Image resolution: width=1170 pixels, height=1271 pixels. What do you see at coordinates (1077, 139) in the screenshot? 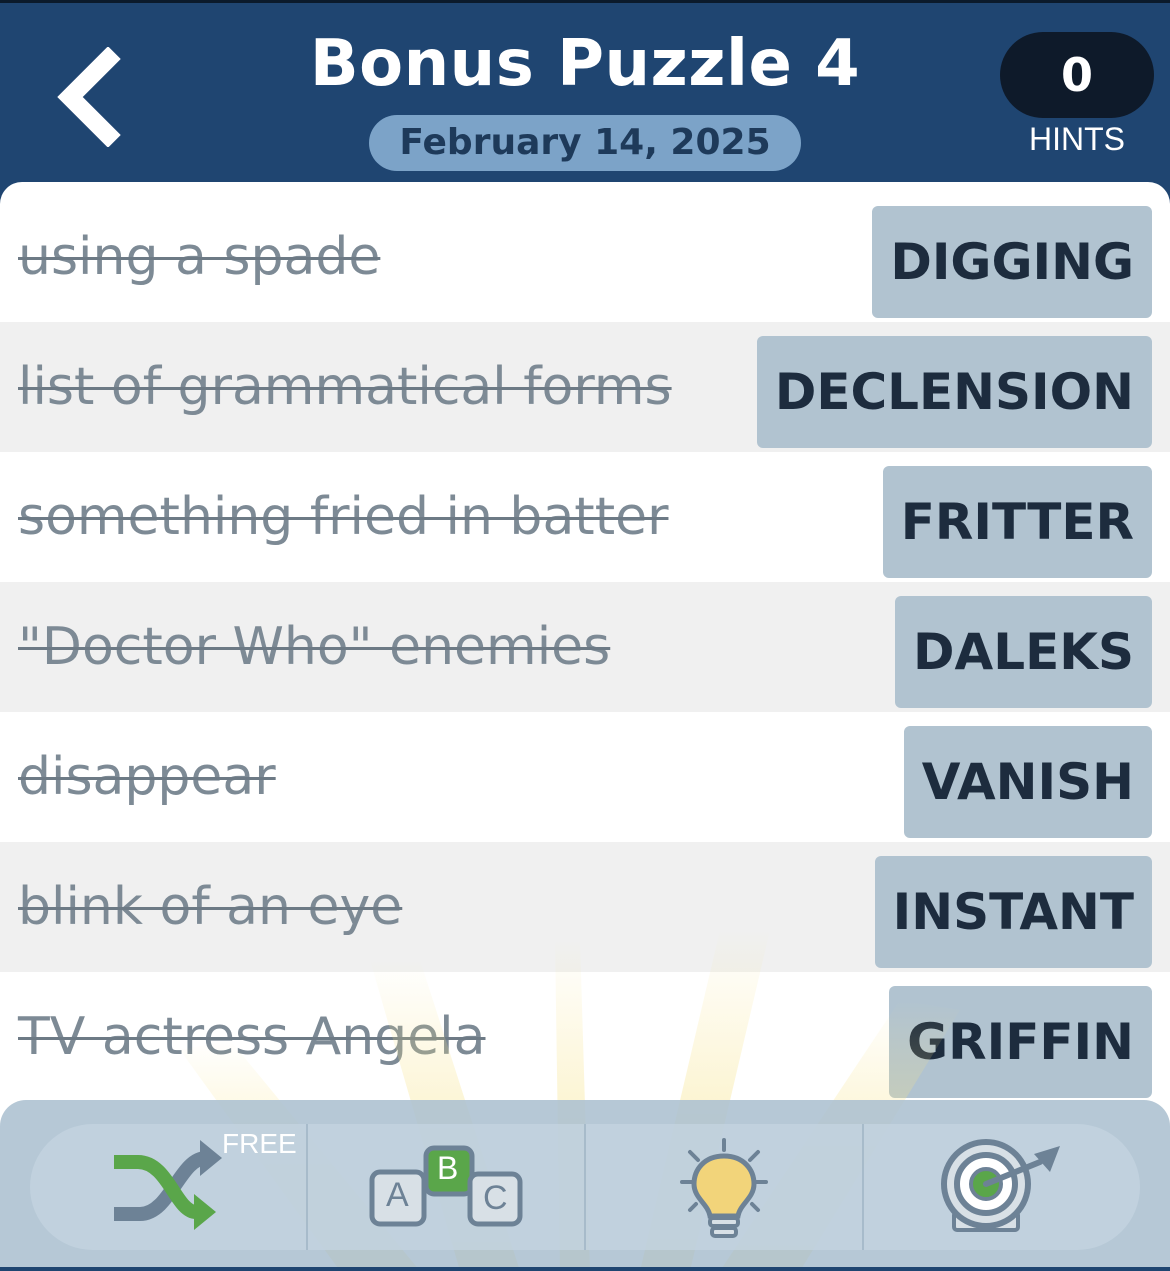
I see `hints-label: HINTS` at bounding box center [1077, 139].